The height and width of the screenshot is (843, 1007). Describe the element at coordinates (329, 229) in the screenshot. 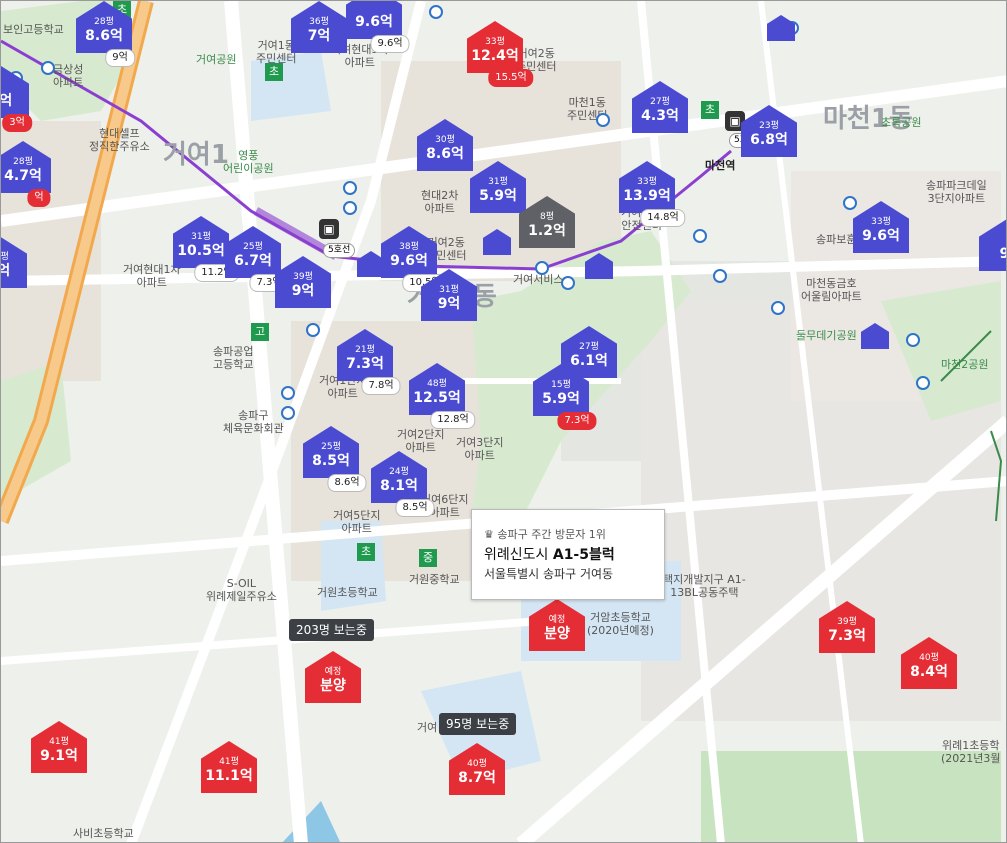

I see `subway-station-icon: ▣` at that location.